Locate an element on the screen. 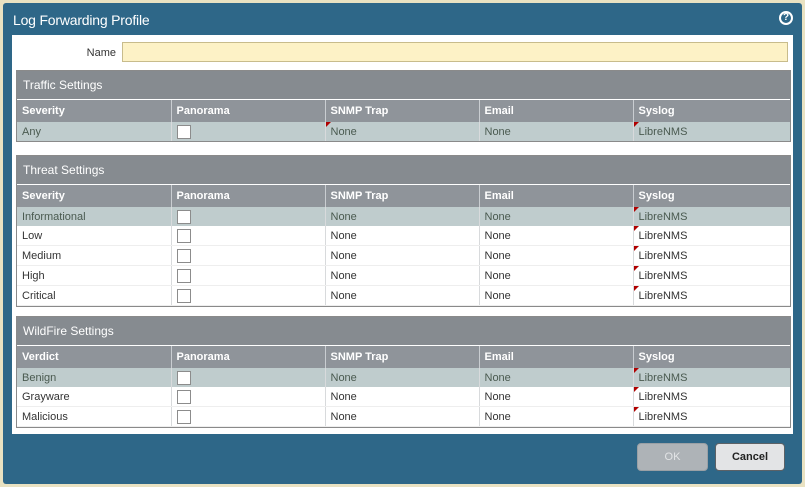  help-icon: ? is located at coordinates (786, 18).